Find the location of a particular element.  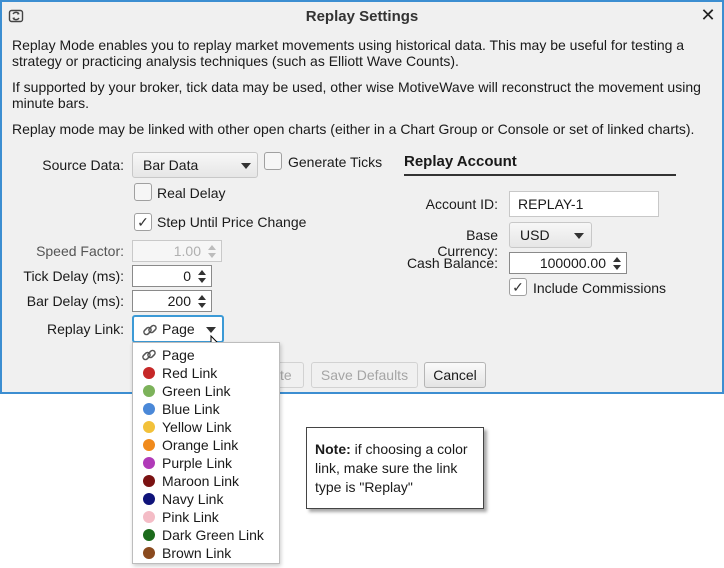

link-option-red-link: Red Link is located at coordinates (206, 373).